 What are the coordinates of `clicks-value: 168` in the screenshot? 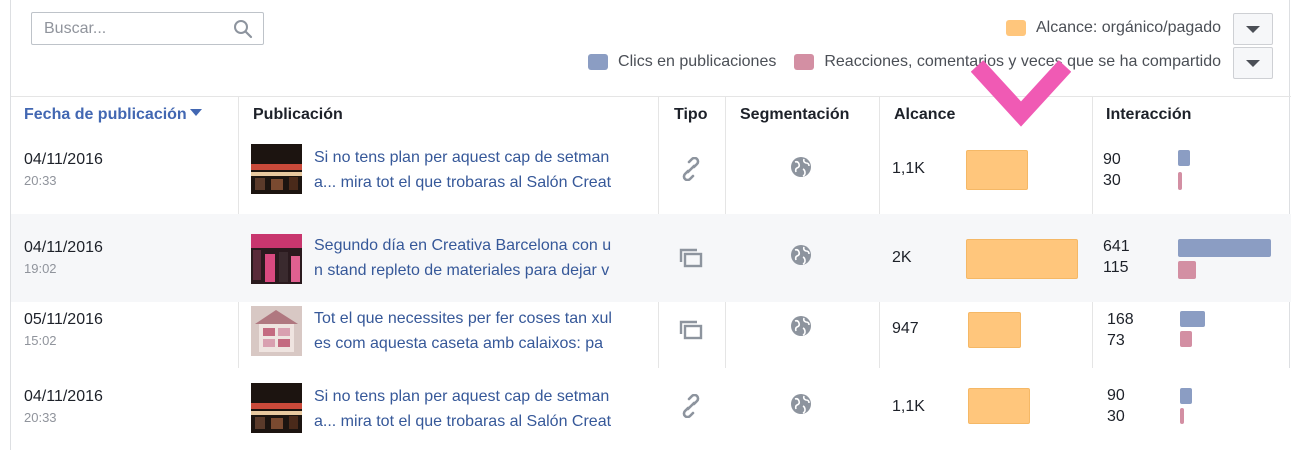 It's located at (1120, 319).